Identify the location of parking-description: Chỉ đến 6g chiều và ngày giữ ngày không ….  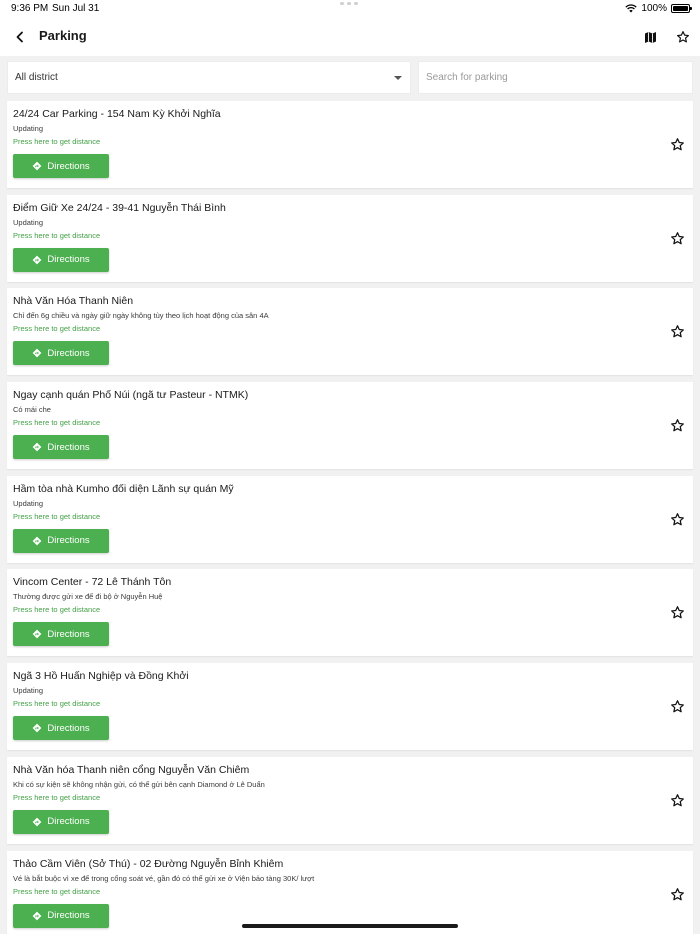
(141, 316).